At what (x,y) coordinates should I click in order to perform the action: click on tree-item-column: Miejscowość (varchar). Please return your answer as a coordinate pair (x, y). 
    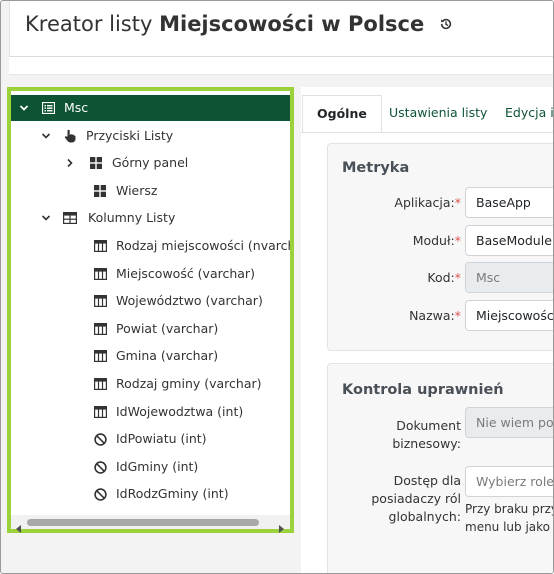
    Looking at the image, I should click on (150, 274).